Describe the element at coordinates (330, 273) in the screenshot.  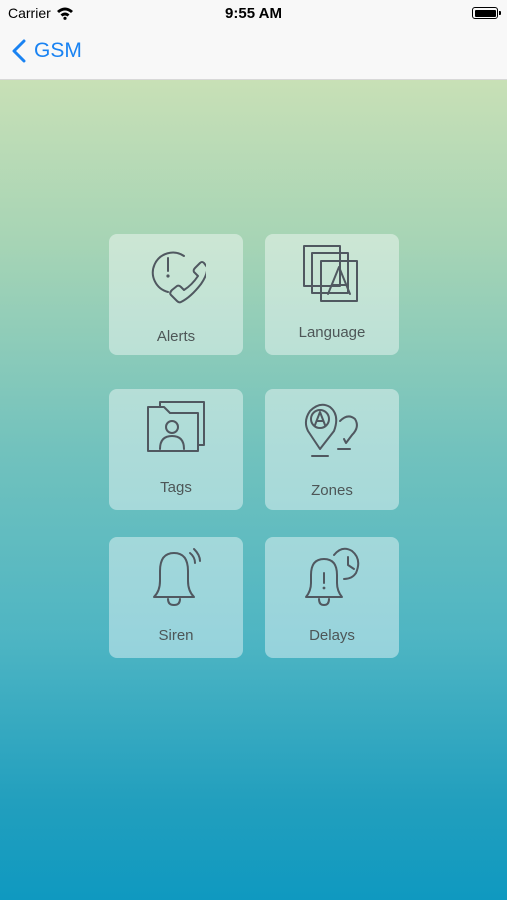
I see `language-icon` at that location.